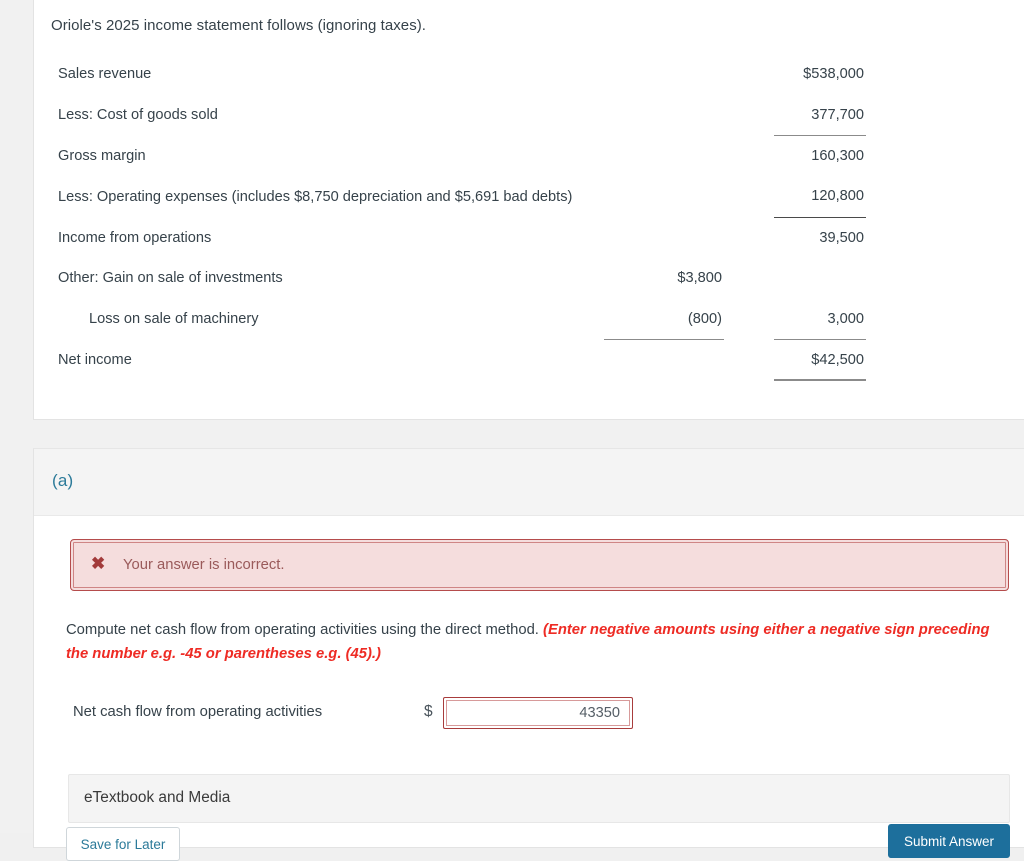 The width and height of the screenshot is (1024, 861). Describe the element at coordinates (98, 563) in the screenshot. I see `cross-mark-icon: ✖` at that location.